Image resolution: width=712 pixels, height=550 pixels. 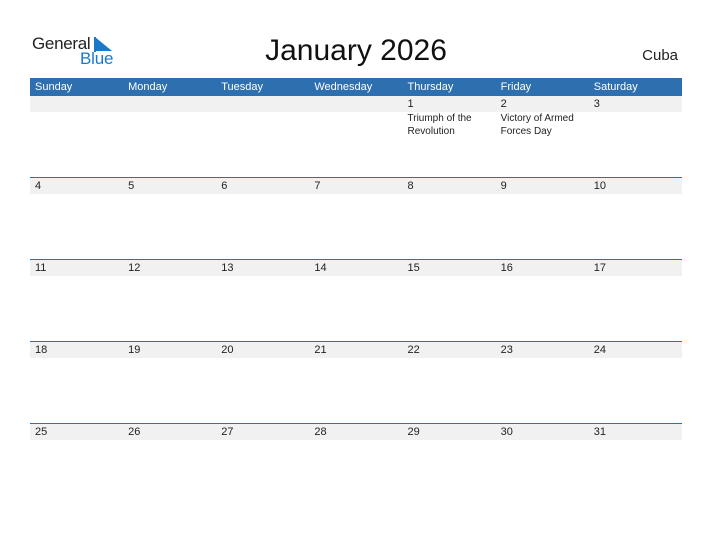 What do you see at coordinates (503, 104) in the screenshot?
I see `day-number: 2` at bounding box center [503, 104].